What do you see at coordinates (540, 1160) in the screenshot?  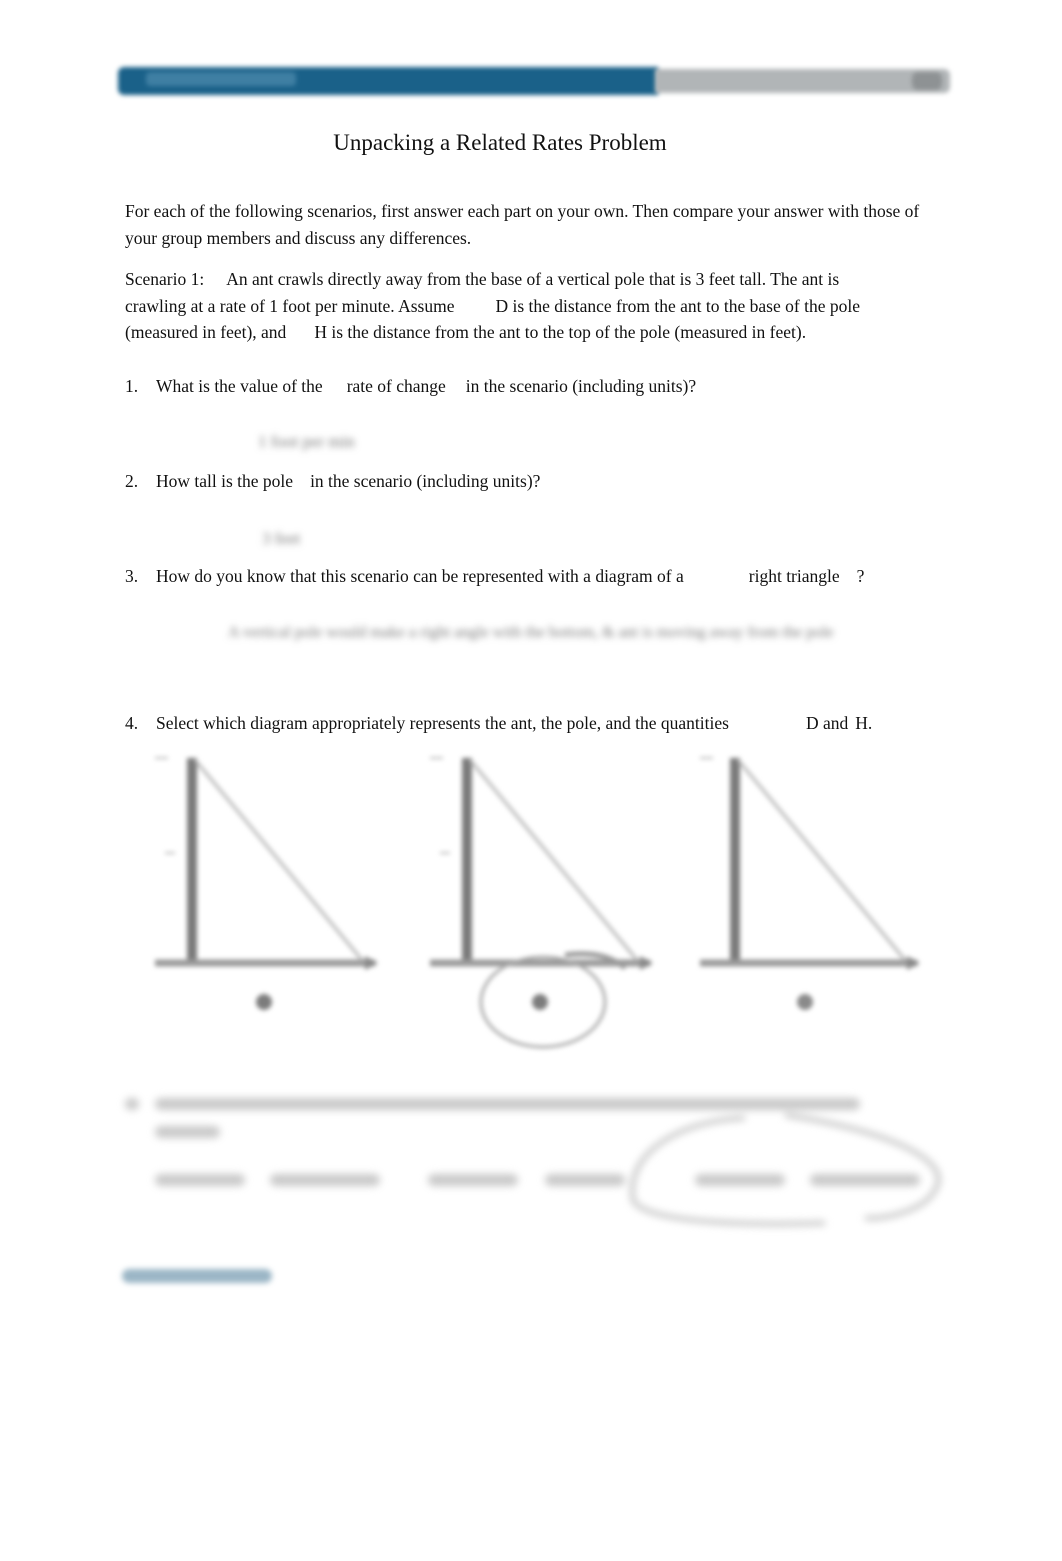 I see `question-5-obscured` at bounding box center [540, 1160].